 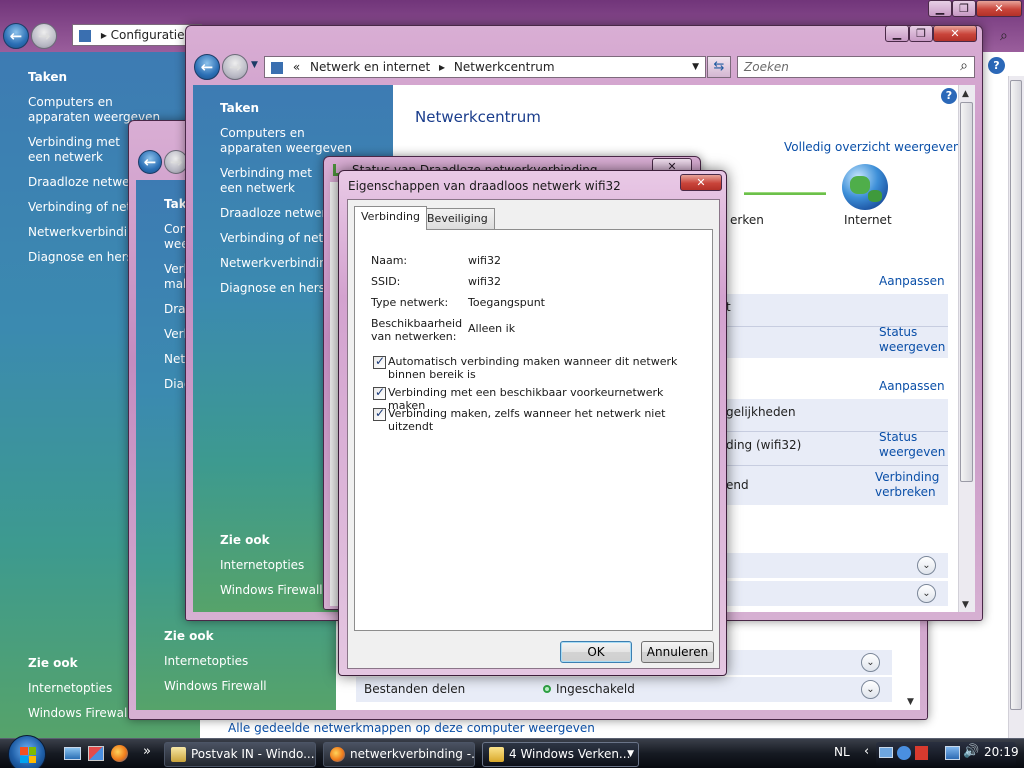 What do you see at coordinates (457, 218) in the screenshot?
I see `tab-beveiliging: Beveiliging` at bounding box center [457, 218].